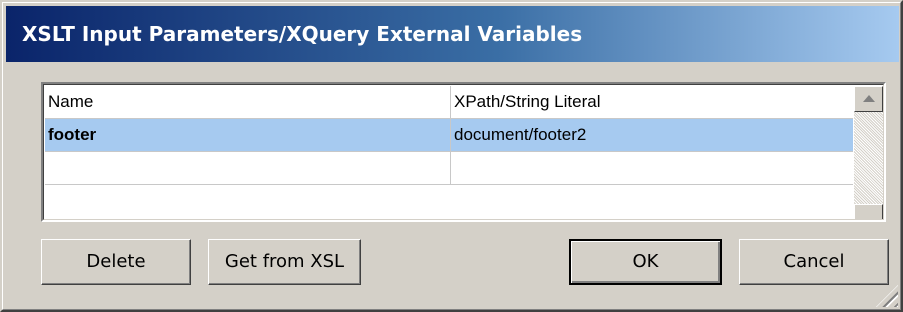 Image resolution: width=903 pixels, height=312 pixels. I want to click on column-header-name: Name, so click(248, 102).